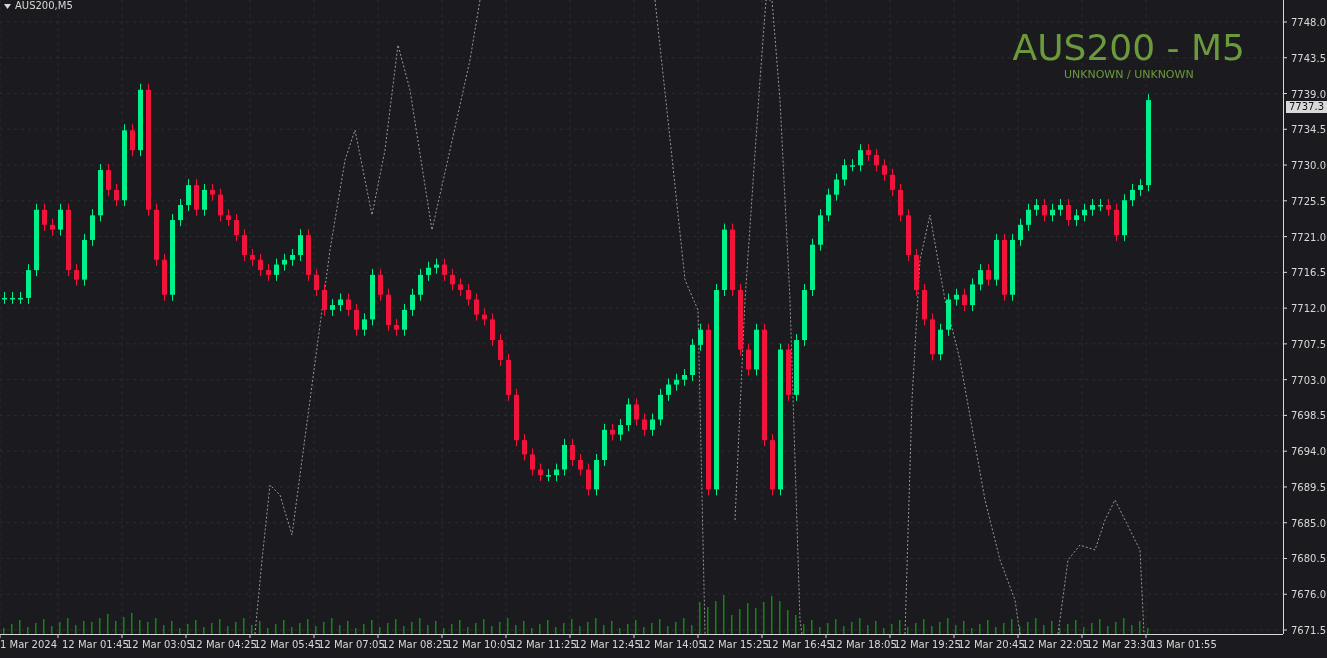  Describe the element at coordinates (1128, 74) in the screenshot. I see `chart-subtitle: UNKNOWN / UNKNOWN` at that location.